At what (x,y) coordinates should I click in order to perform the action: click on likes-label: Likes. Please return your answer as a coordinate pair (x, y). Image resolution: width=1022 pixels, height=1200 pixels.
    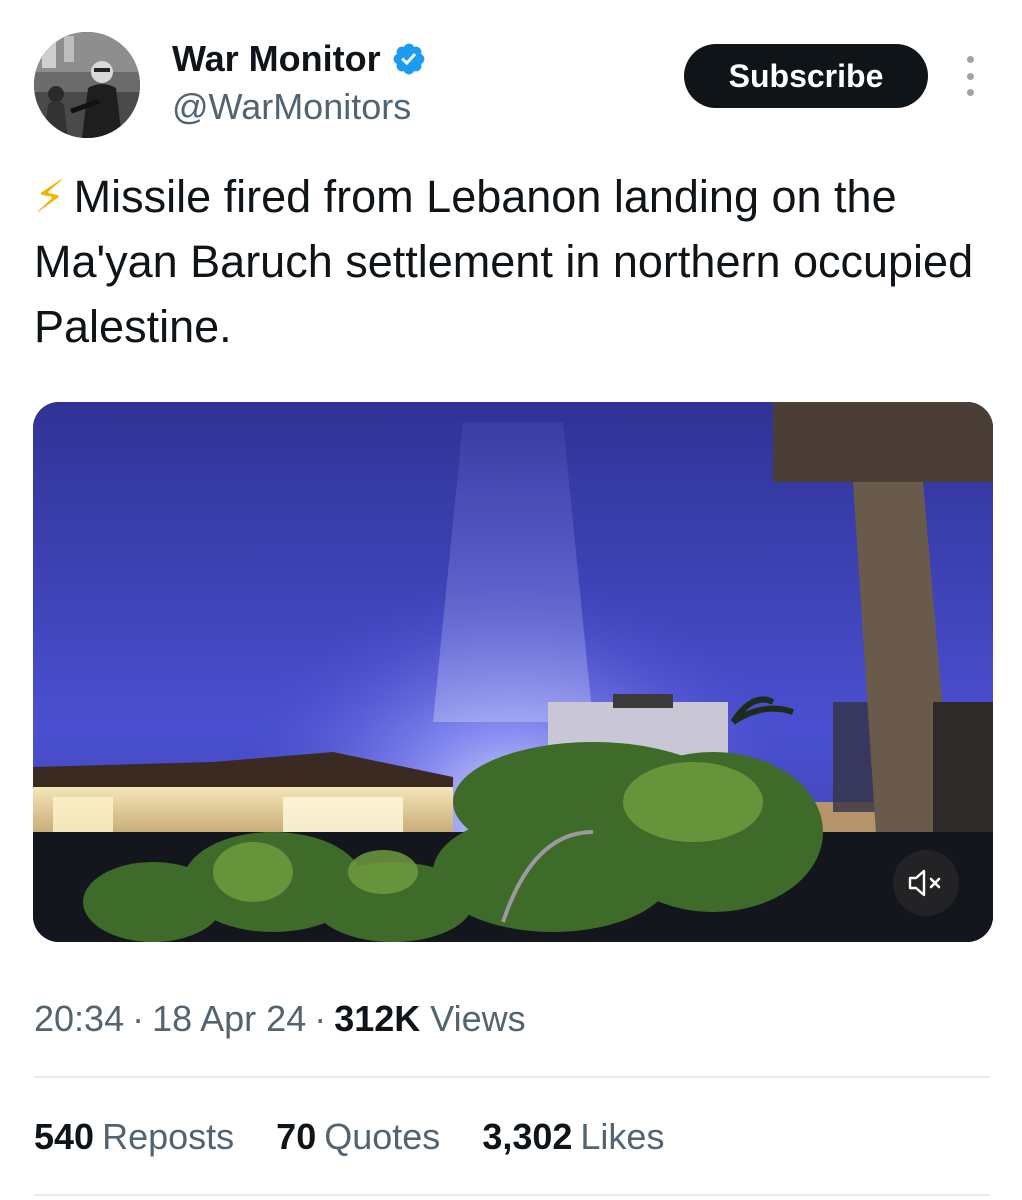
    Looking at the image, I should click on (622, 1136).